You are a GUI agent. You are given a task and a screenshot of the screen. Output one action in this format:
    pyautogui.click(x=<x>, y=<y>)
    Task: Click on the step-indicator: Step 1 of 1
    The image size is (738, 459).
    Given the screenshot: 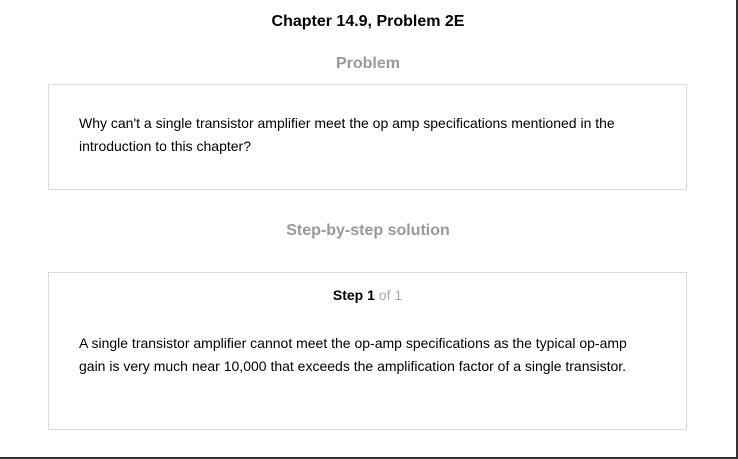 What is the action you would take?
    pyautogui.click(x=367, y=295)
    